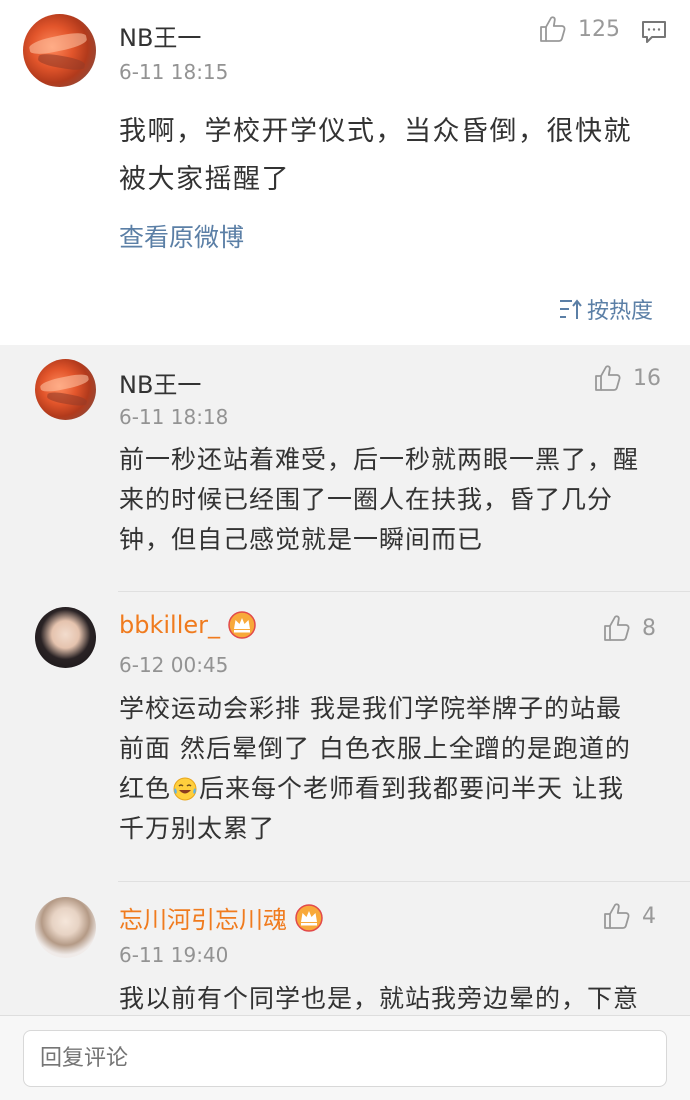 The width and height of the screenshot is (690, 1100). I want to click on like-button: 8, so click(629, 628).